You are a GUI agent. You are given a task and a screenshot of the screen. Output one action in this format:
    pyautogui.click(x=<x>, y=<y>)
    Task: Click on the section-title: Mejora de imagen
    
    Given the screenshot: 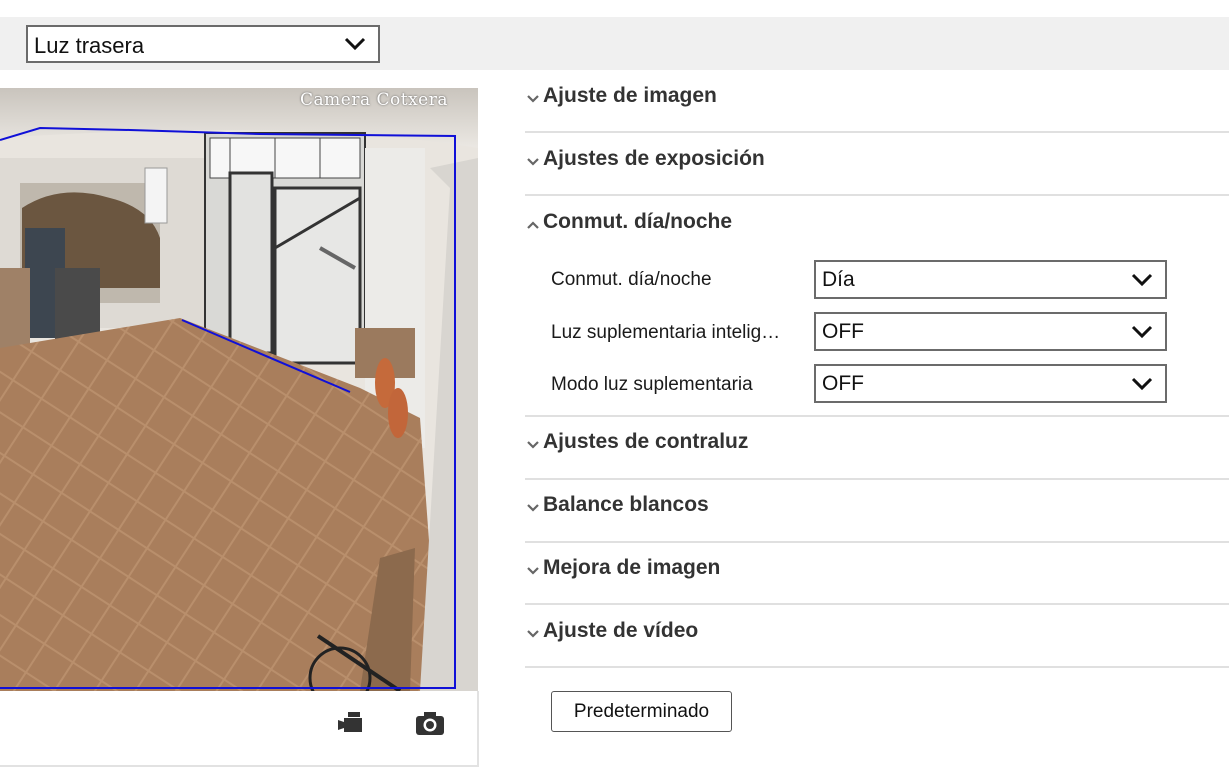 What is the action you would take?
    pyautogui.click(x=632, y=567)
    